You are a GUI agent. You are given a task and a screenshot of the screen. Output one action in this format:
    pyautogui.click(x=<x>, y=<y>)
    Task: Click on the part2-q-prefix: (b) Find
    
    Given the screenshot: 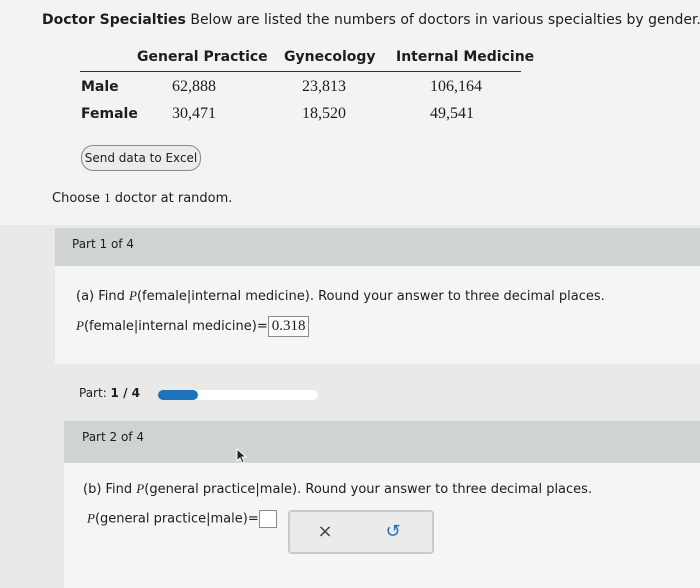 What is the action you would take?
    pyautogui.click(x=110, y=489)
    